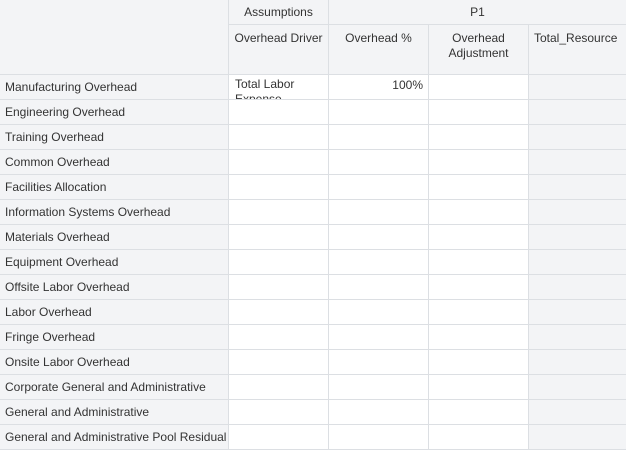 The height and width of the screenshot is (450, 626). Describe the element at coordinates (114, 262) in the screenshot. I see `row-header: Equipment Overhead` at that location.